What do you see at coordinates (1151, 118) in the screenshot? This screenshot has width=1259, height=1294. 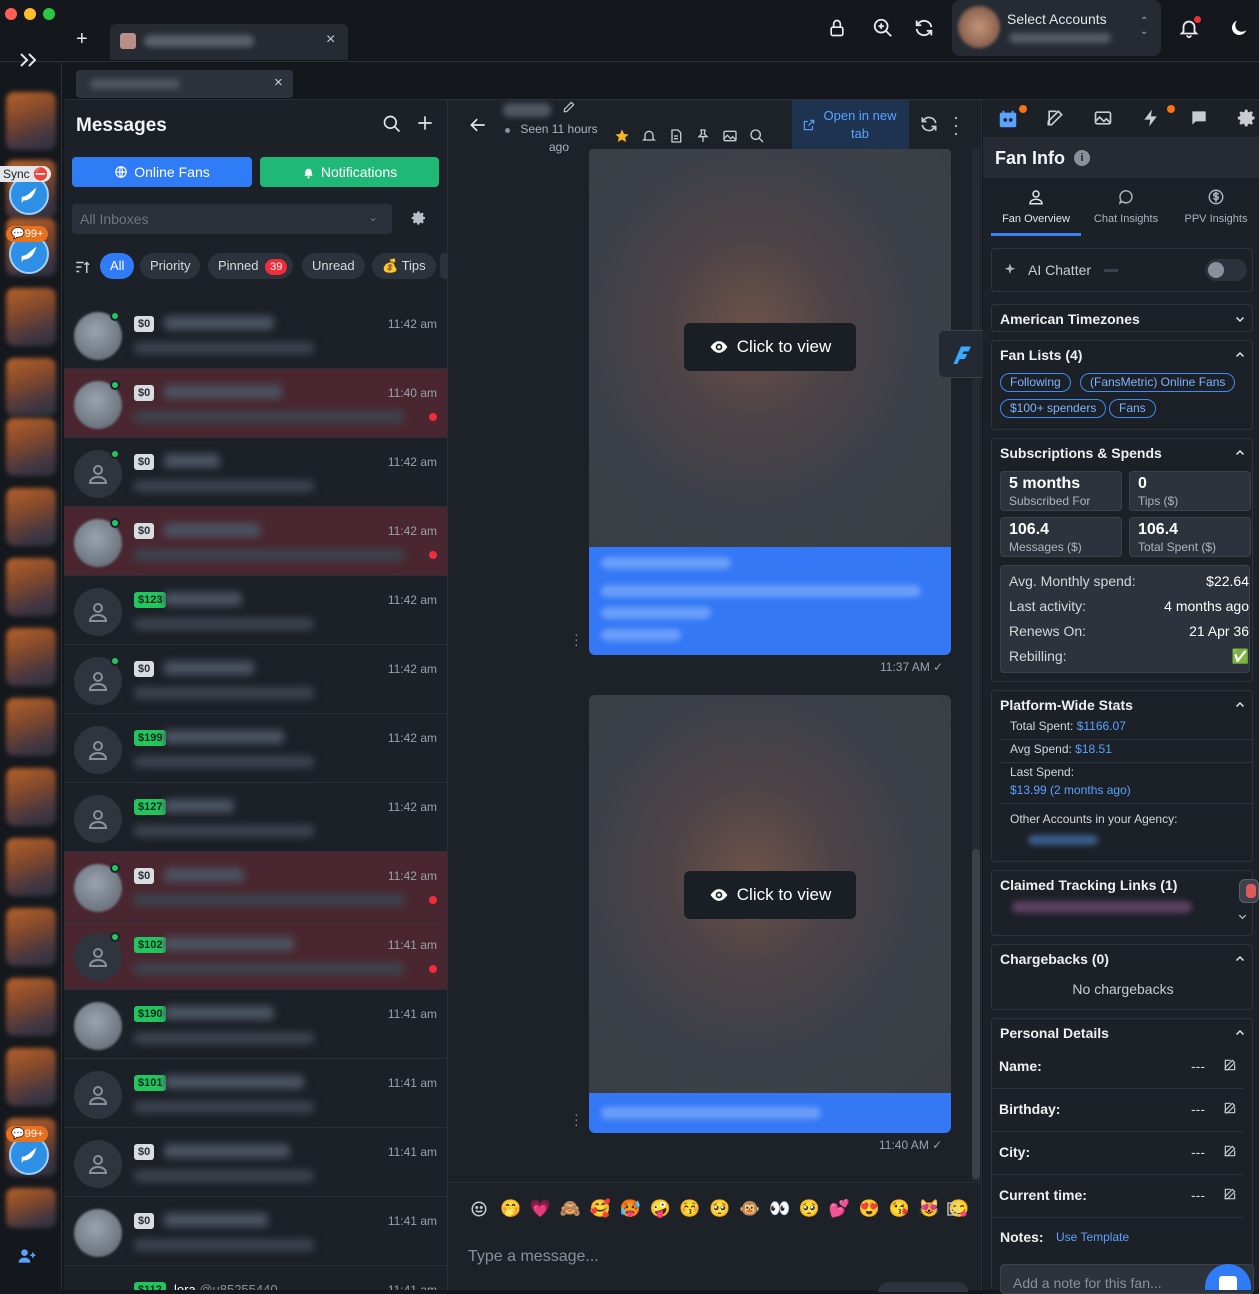 I see `lightning-icon` at bounding box center [1151, 118].